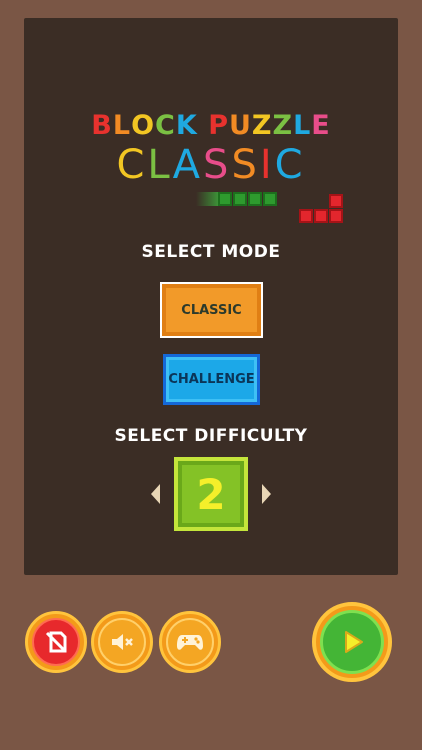 The image size is (422, 750). I want to click on title-line1-letter: K, so click(186, 125).